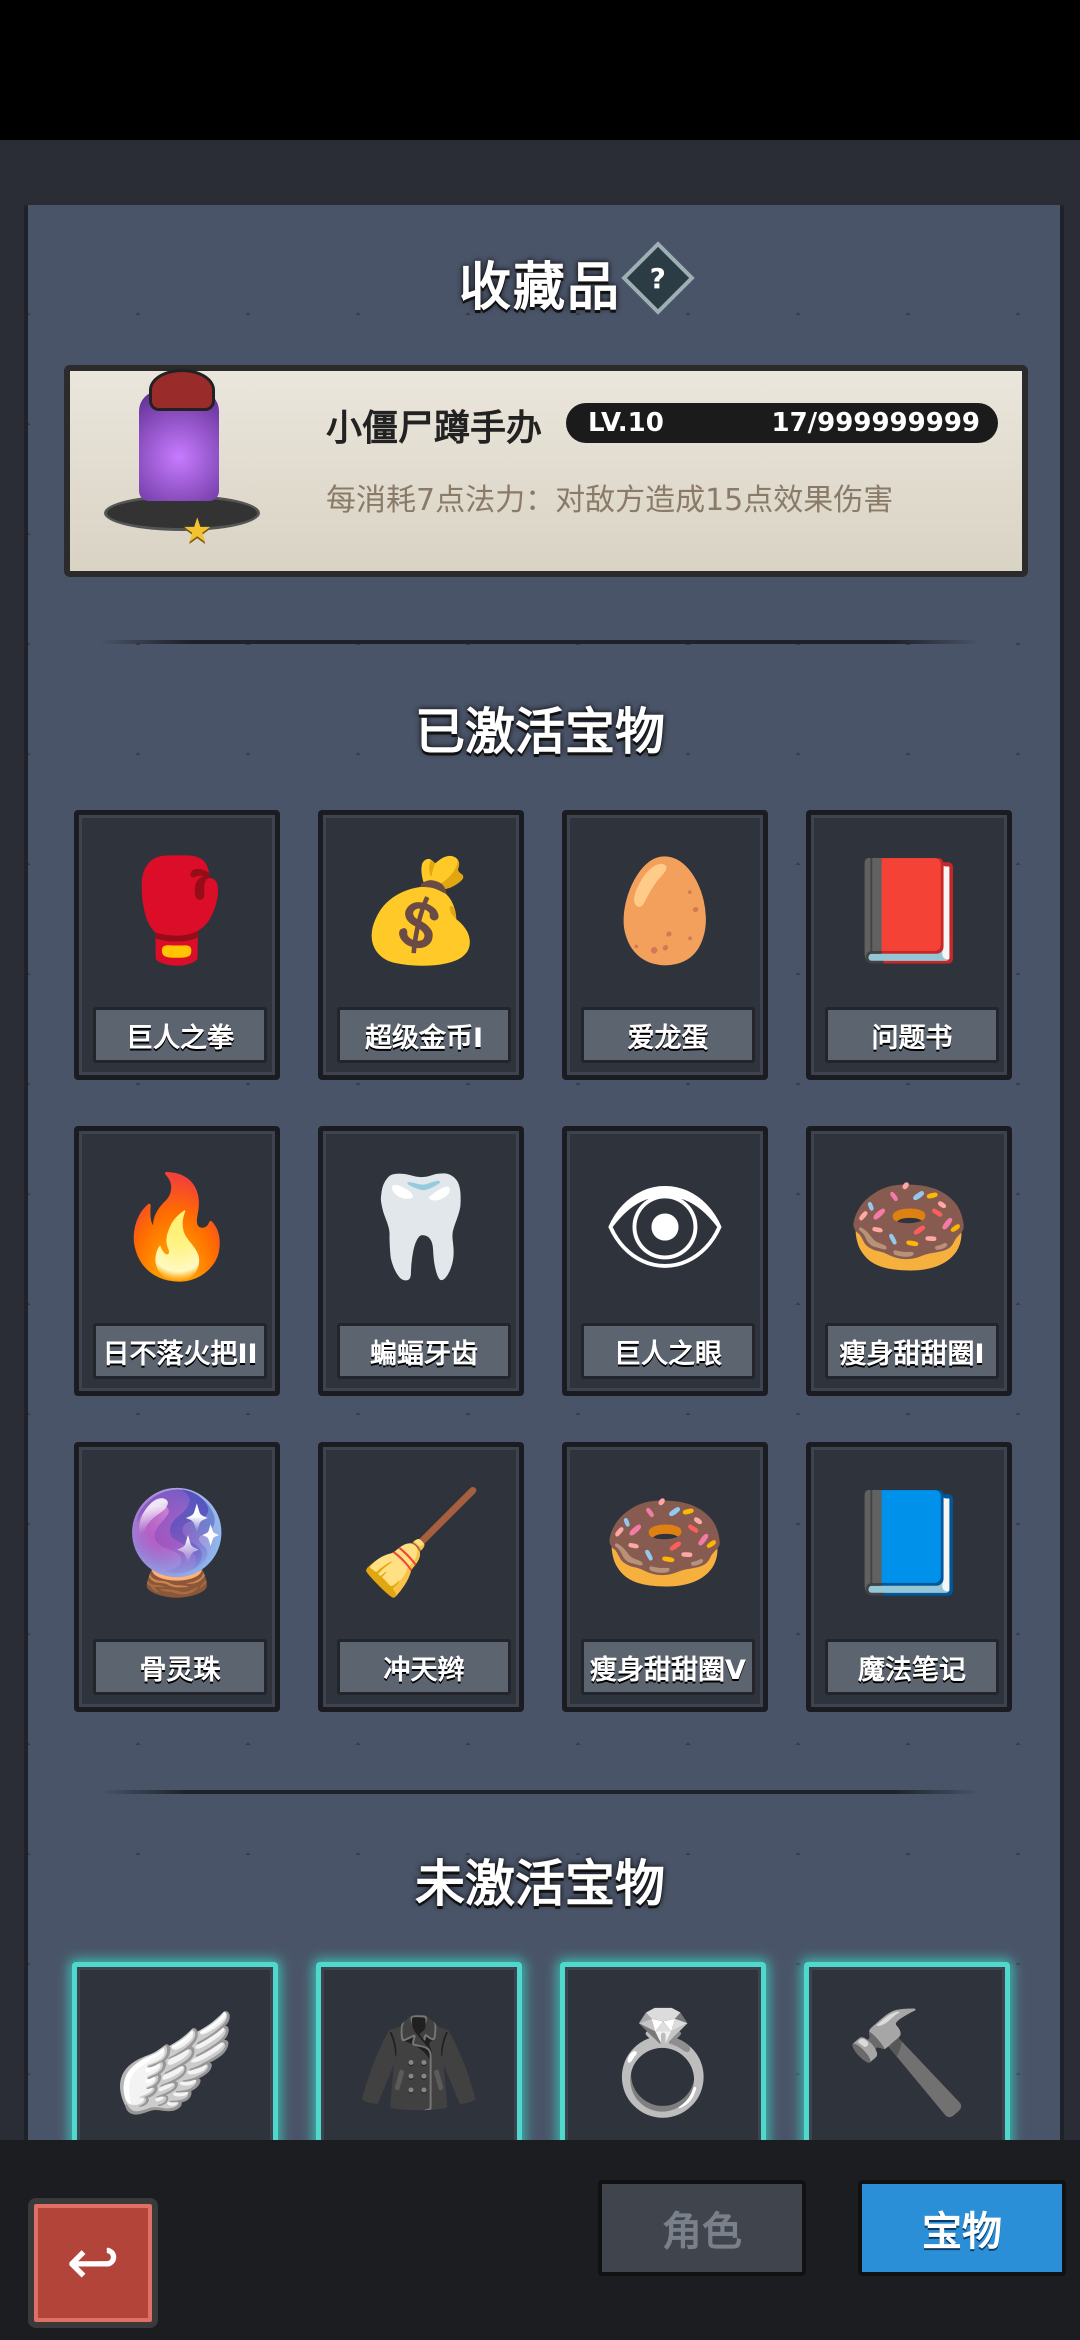 This screenshot has width=1080, height=2340. I want to click on tab-role: 角色, so click(702, 2228).